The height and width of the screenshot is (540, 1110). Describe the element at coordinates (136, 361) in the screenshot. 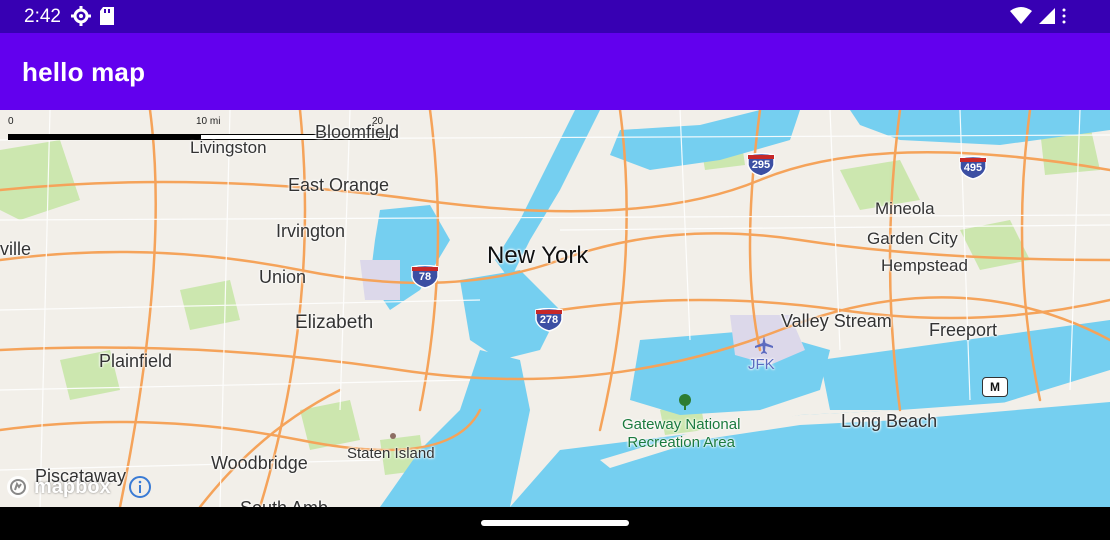

I see `label-plainfield: Plainfield` at that location.